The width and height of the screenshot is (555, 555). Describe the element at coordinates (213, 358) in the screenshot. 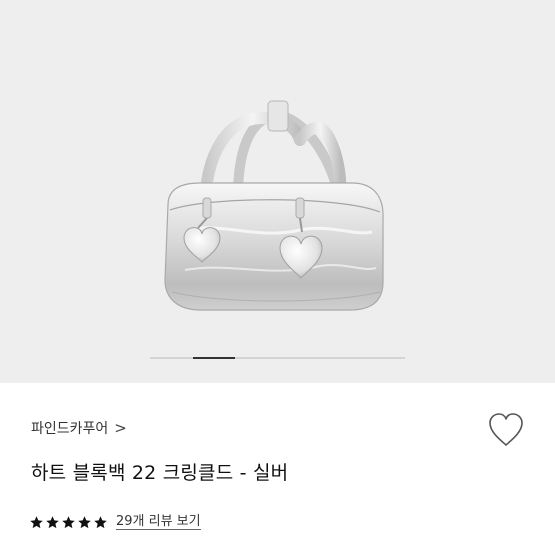

I see `image-pager-active` at that location.